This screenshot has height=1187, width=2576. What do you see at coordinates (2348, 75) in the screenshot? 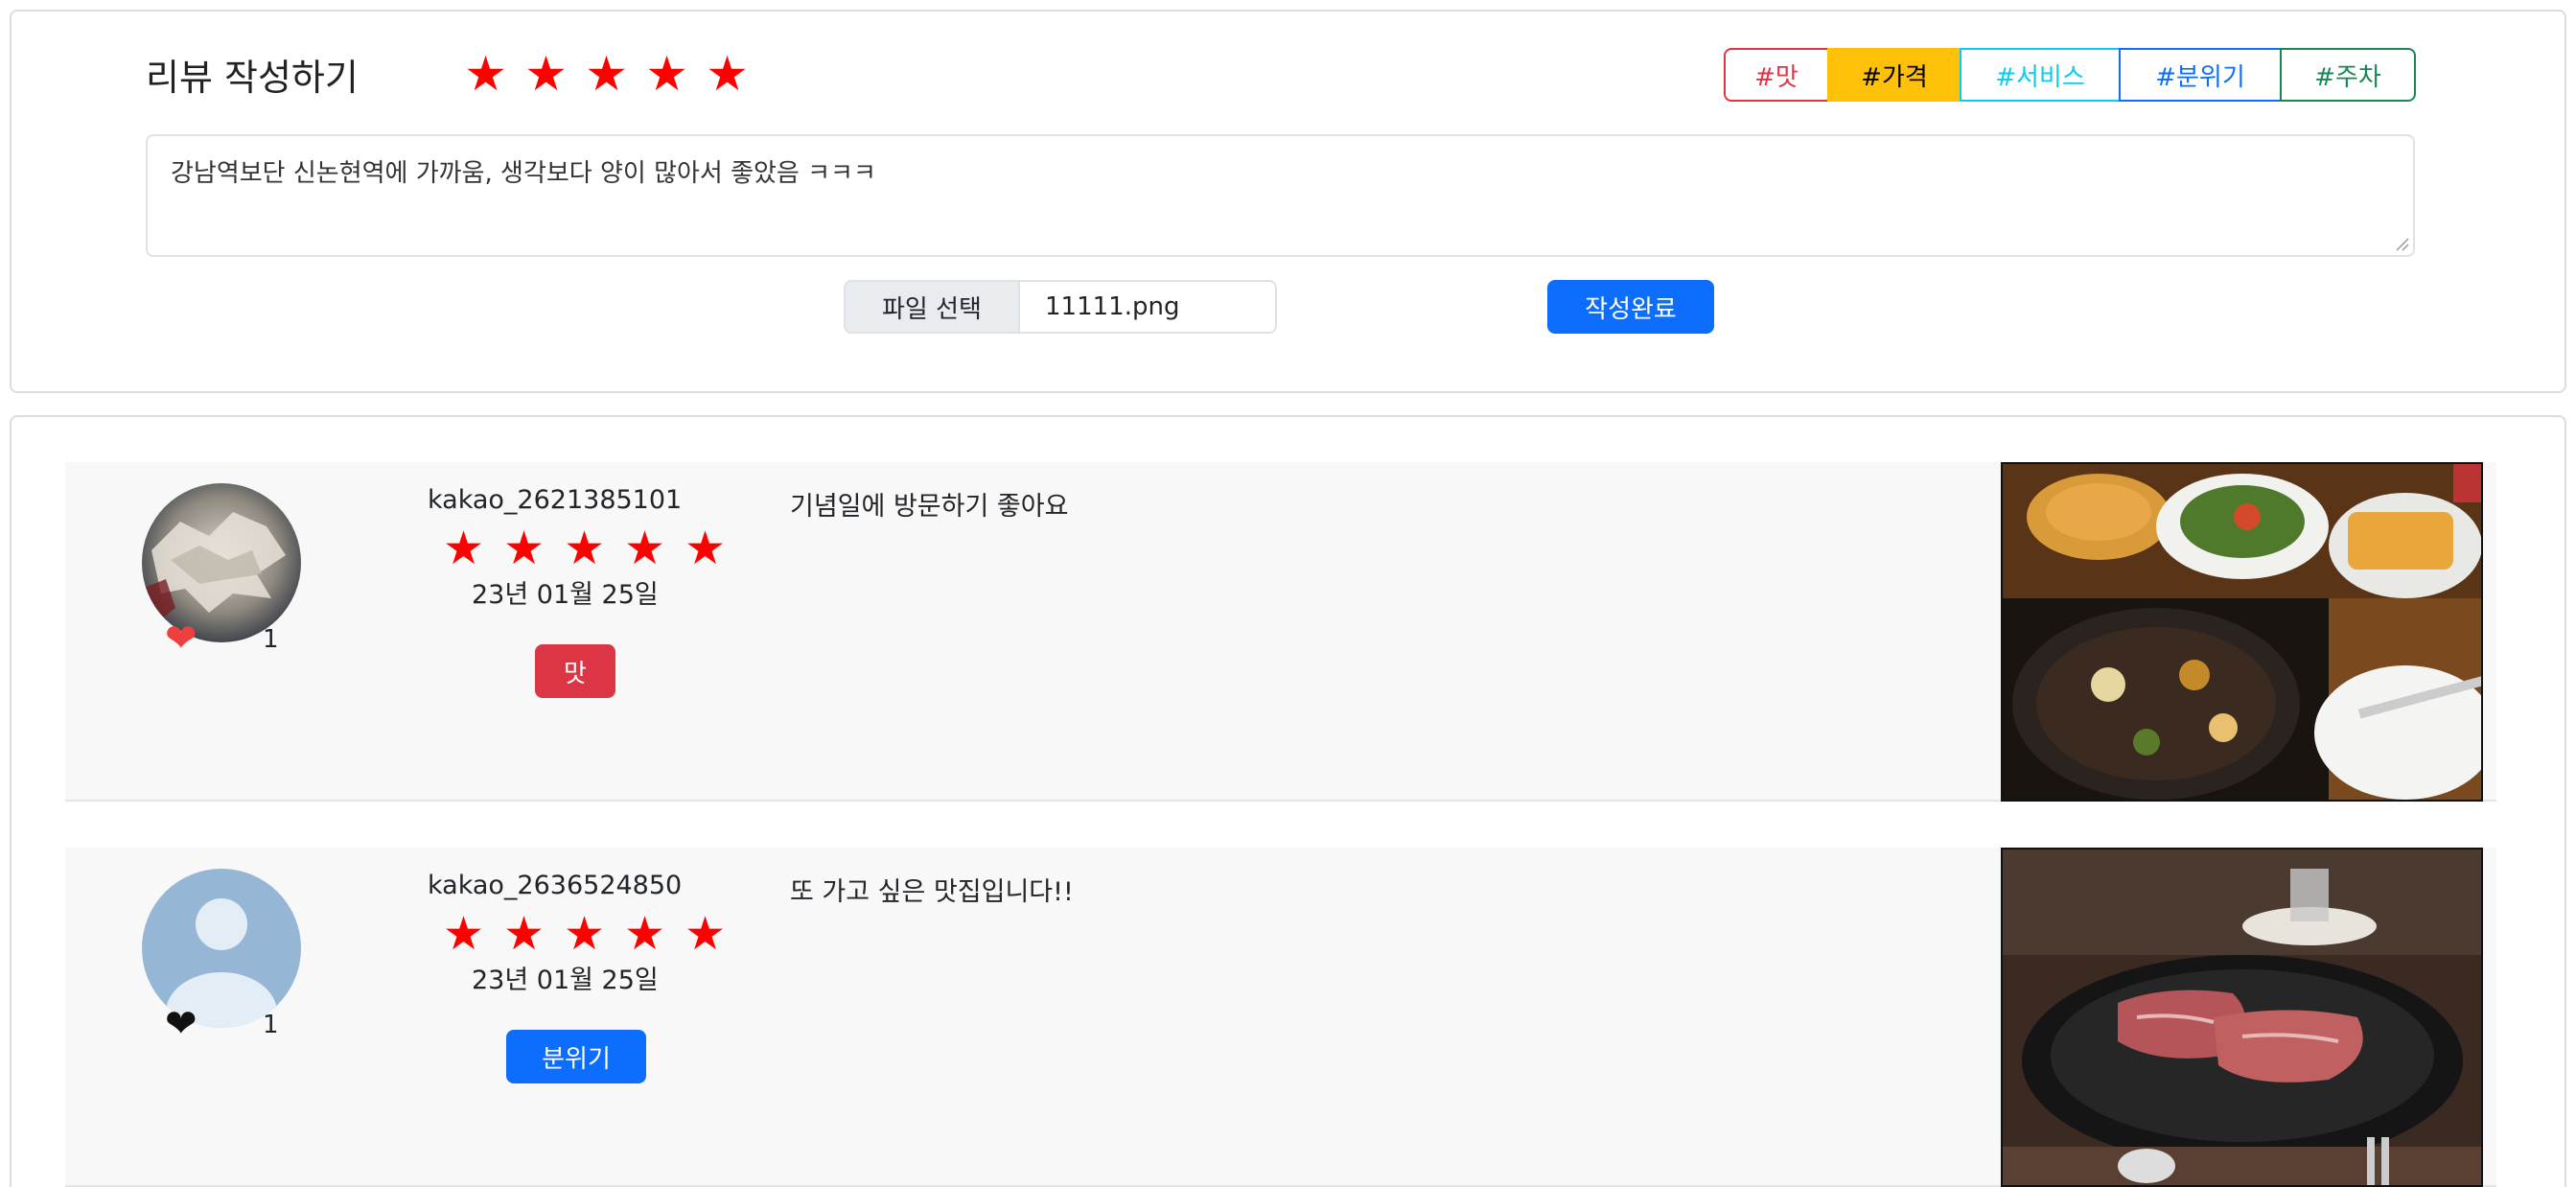
I see `tag-parking-button: #주차` at bounding box center [2348, 75].